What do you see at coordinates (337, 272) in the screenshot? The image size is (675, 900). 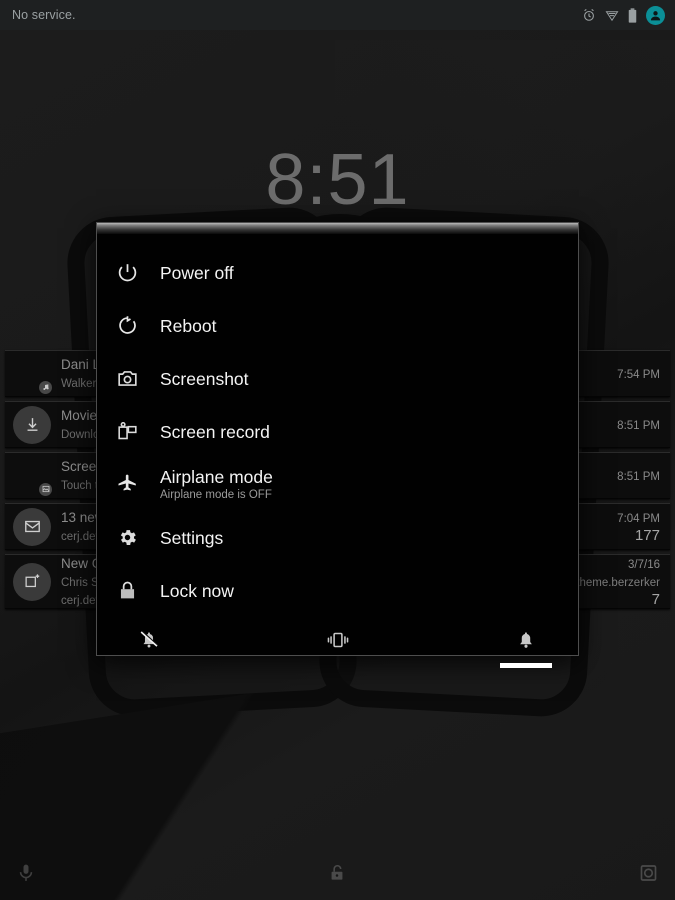 I see `menu-item-power-off: Power off` at bounding box center [337, 272].